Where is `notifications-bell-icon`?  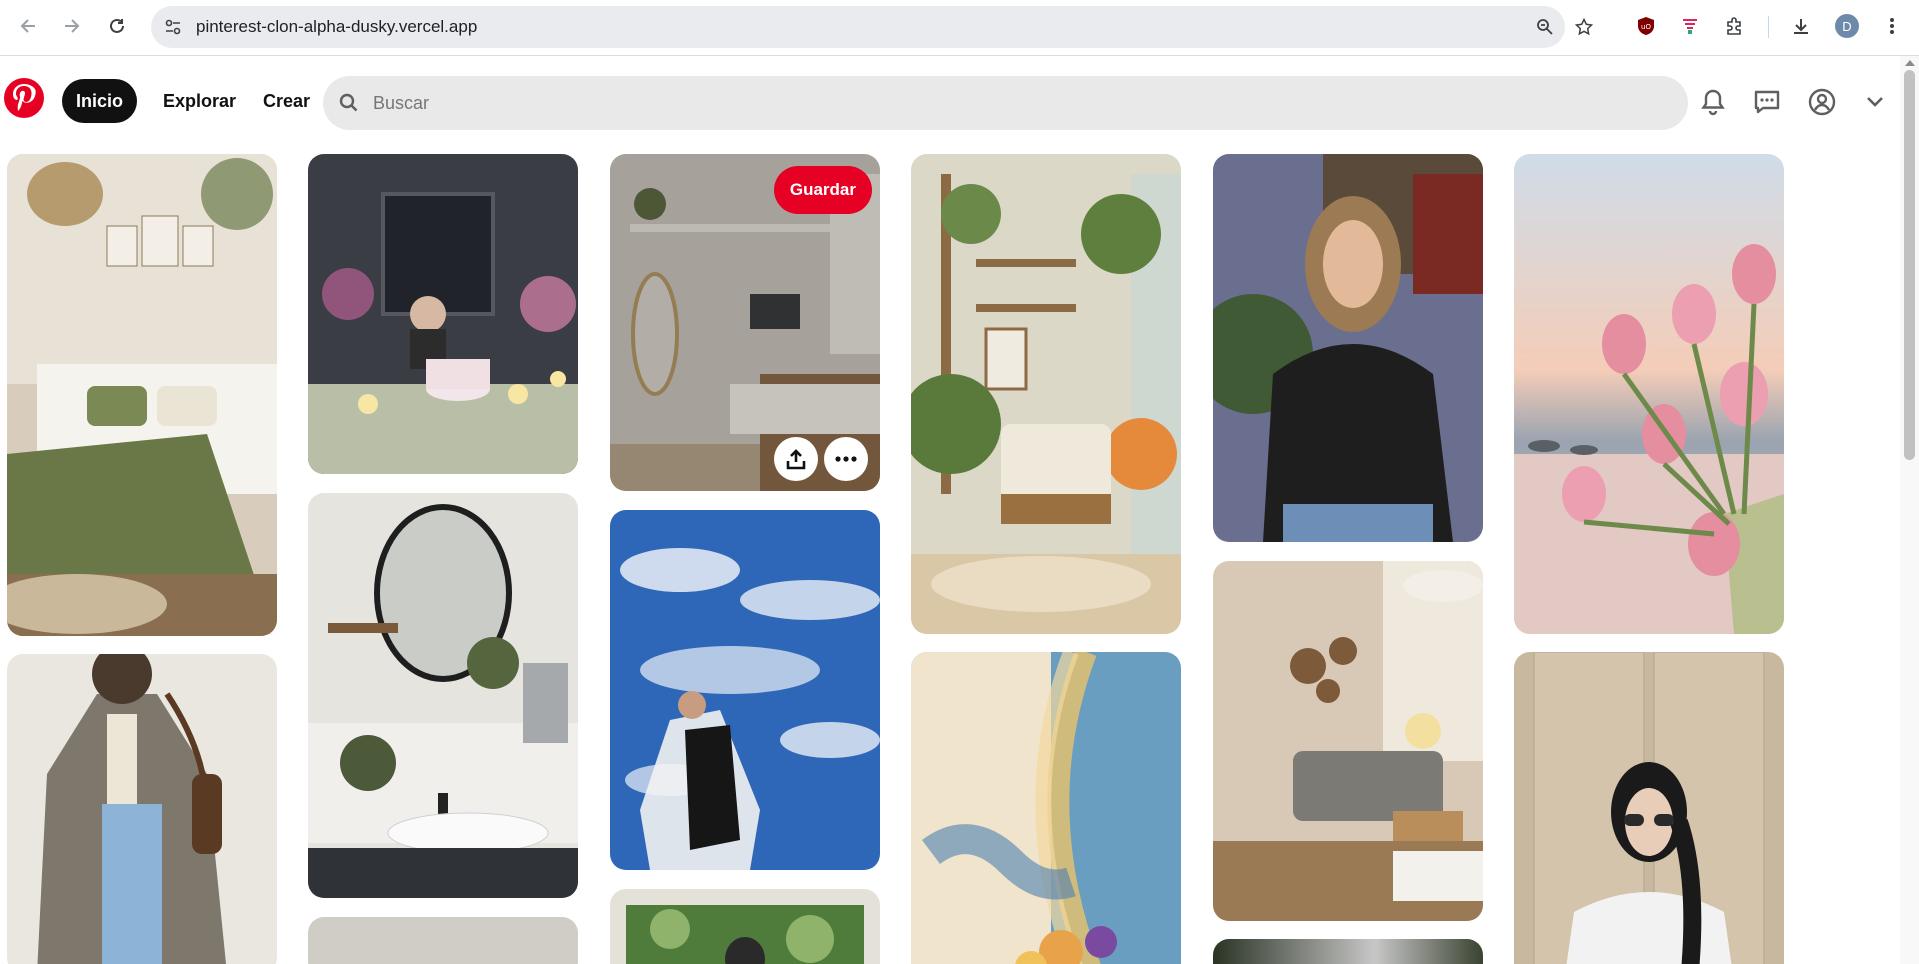 notifications-bell-icon is located at coordinates (1713, 102).